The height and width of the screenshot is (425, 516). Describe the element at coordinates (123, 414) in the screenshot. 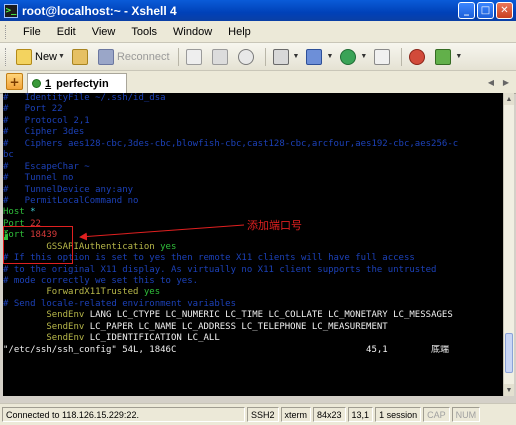

I see `status-connection: Connected to 118.126.15.229:22.` at that location.